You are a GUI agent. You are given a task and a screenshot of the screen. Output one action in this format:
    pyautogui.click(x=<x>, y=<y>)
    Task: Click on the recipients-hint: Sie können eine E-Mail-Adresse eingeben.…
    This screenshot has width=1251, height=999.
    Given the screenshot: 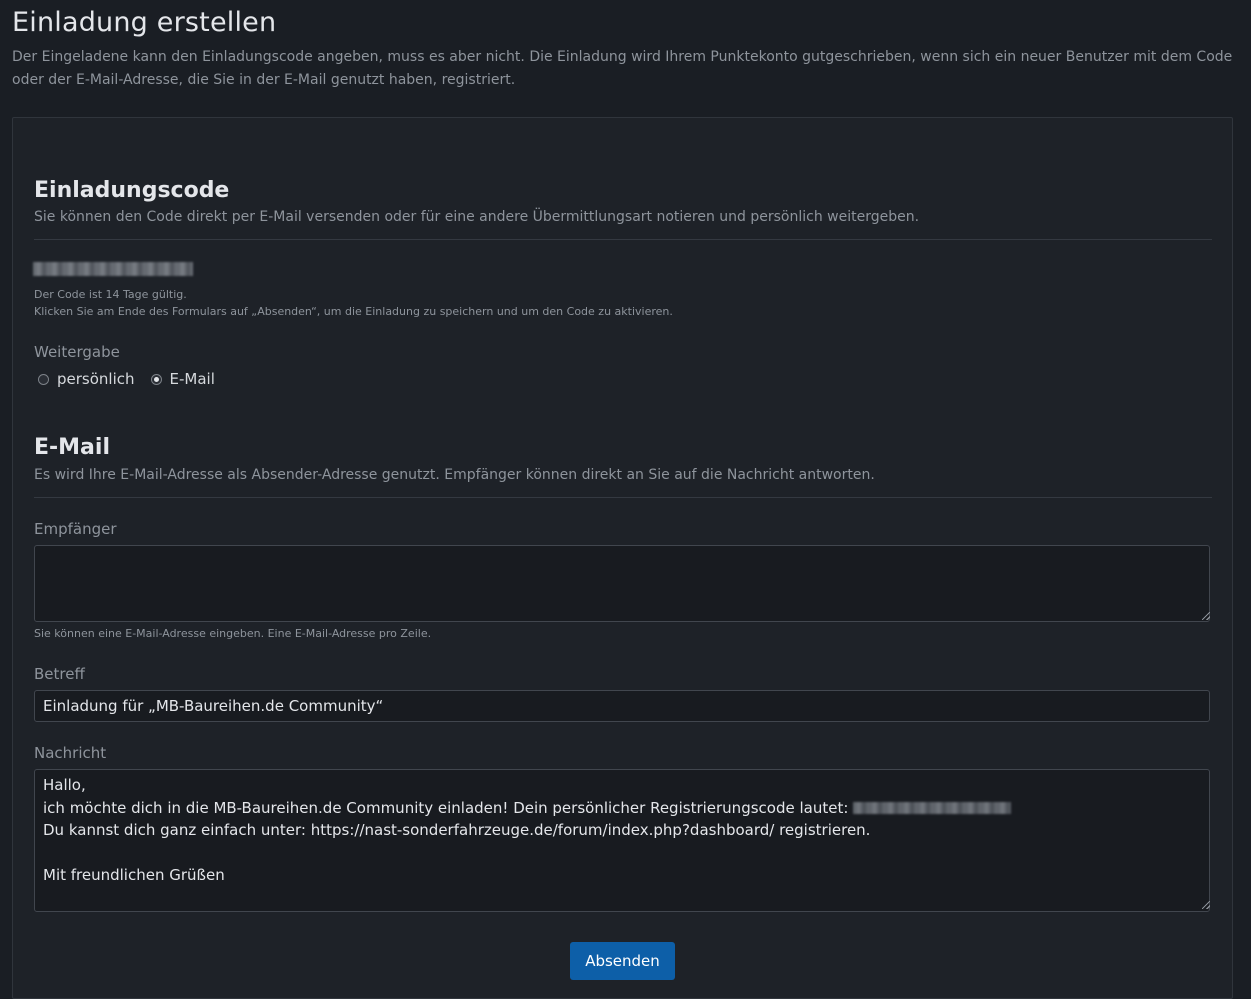 What is the action you would take?
    pyautogui.click(x=233, y=633)
    